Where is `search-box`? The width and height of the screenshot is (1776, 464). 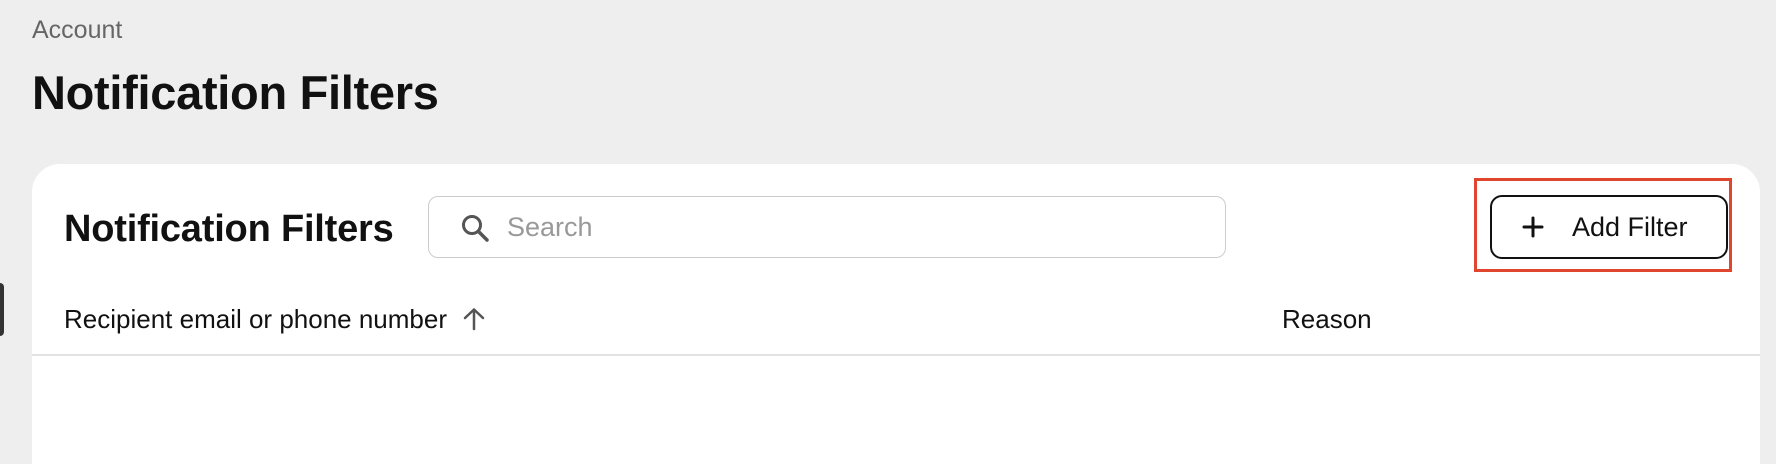
search-box is located at coordinates (827, 227).